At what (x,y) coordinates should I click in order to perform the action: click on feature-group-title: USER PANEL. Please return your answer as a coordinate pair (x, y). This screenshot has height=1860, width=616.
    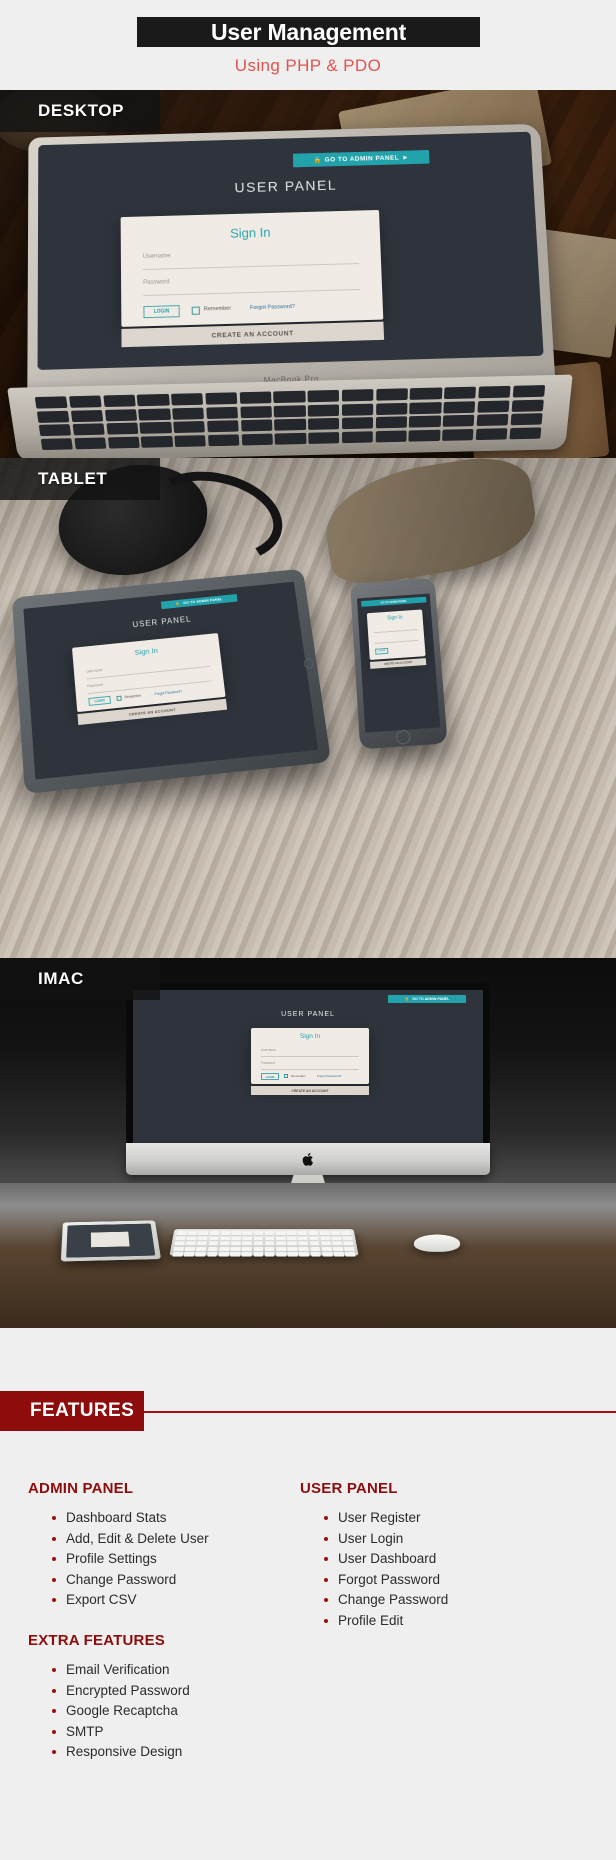
    Looking at the image, I should click on (349, 1488).